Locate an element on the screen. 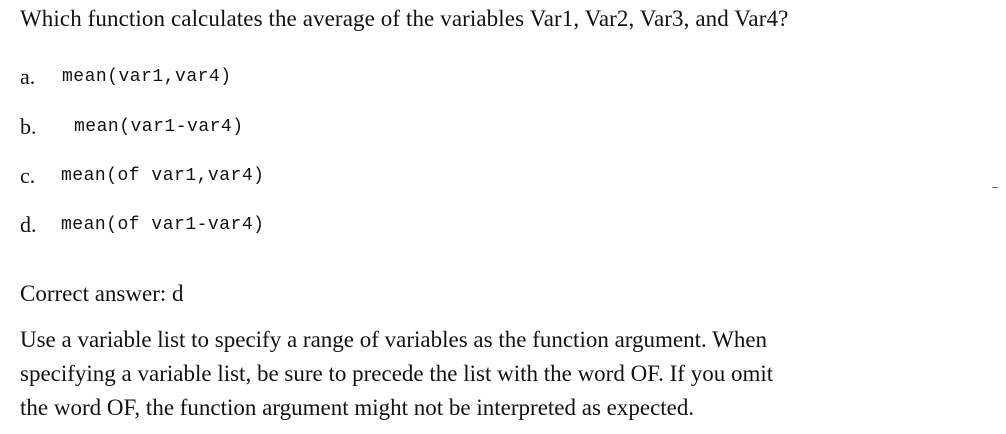 Image resolution: width=1006 pixels, height=434 pixels. option-letter: b. is located at coordinates (28, 126).